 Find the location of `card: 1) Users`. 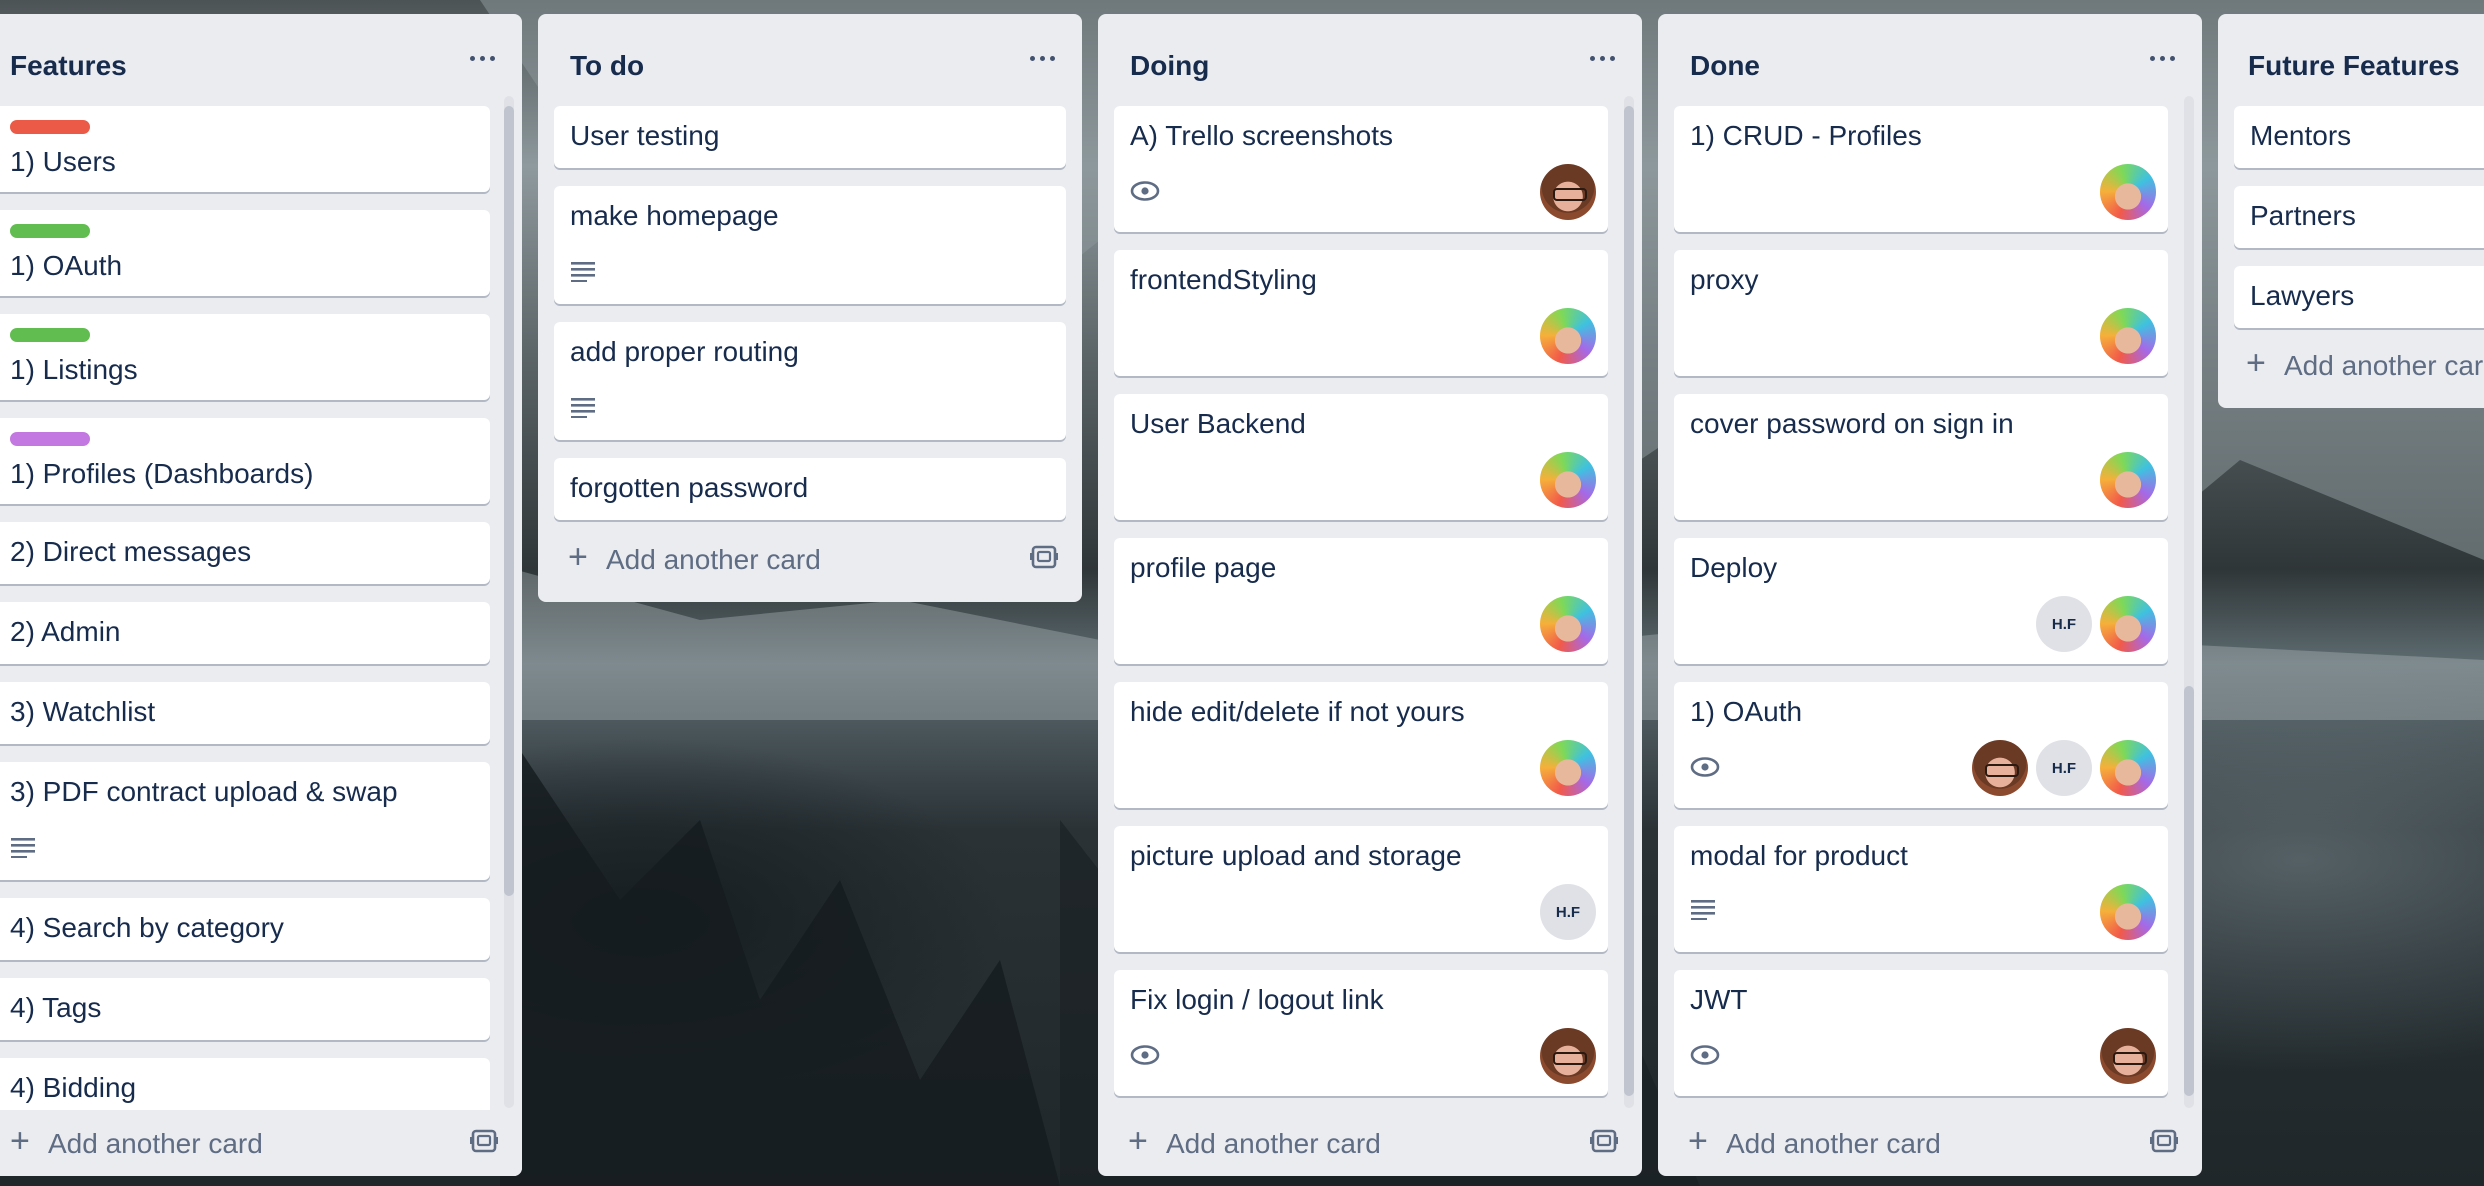

card: 1) Users is located at coordinates (245, 149).